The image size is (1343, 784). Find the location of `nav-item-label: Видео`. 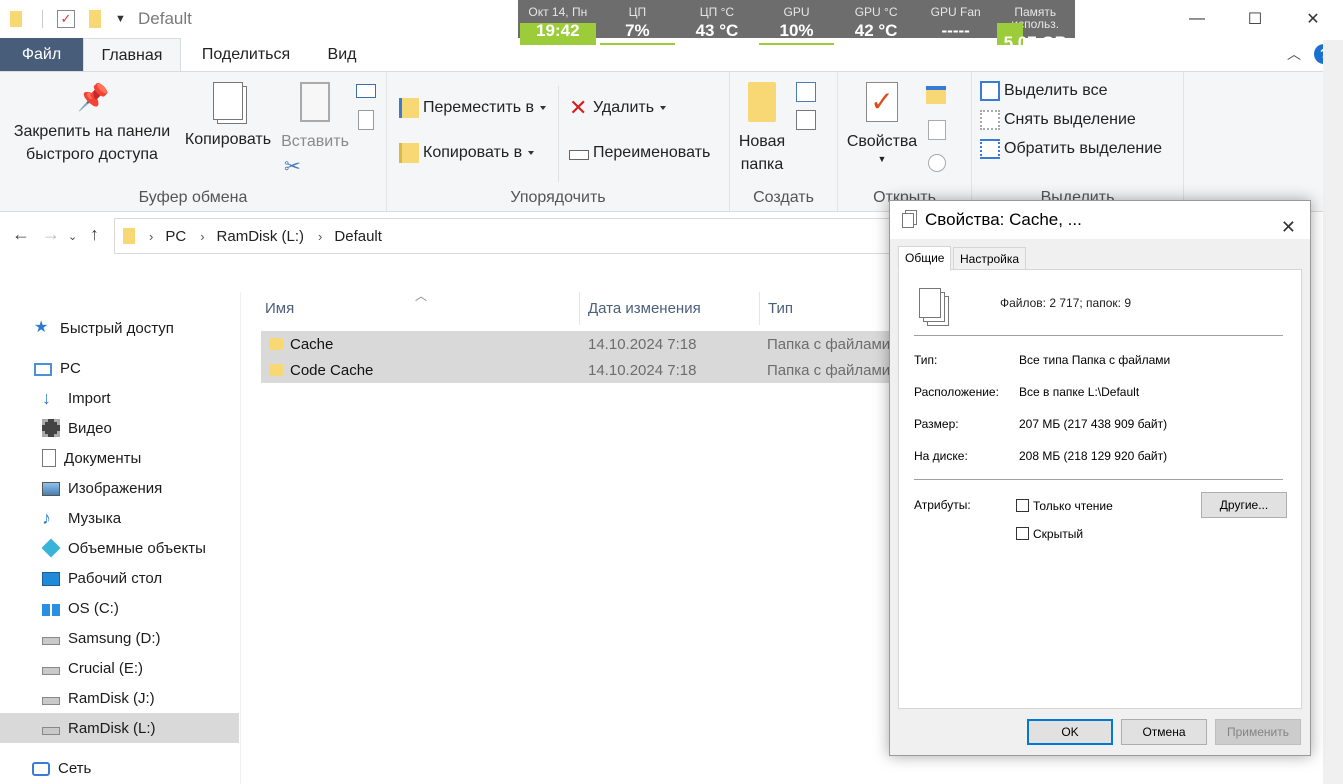

nav-item-label: Видео is located at coordinates (90, 428).